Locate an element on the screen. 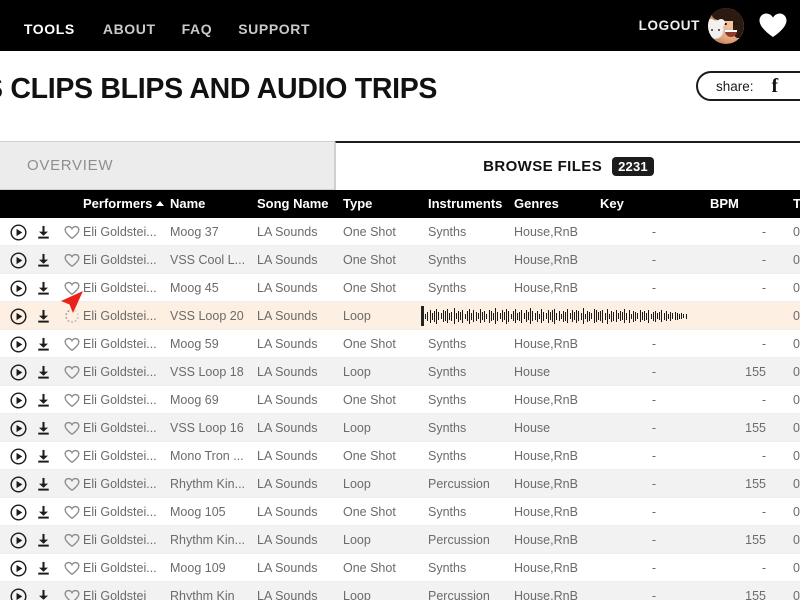 The image size is (800, 600). user-avatar-photo is located at coordinates (726, 25).